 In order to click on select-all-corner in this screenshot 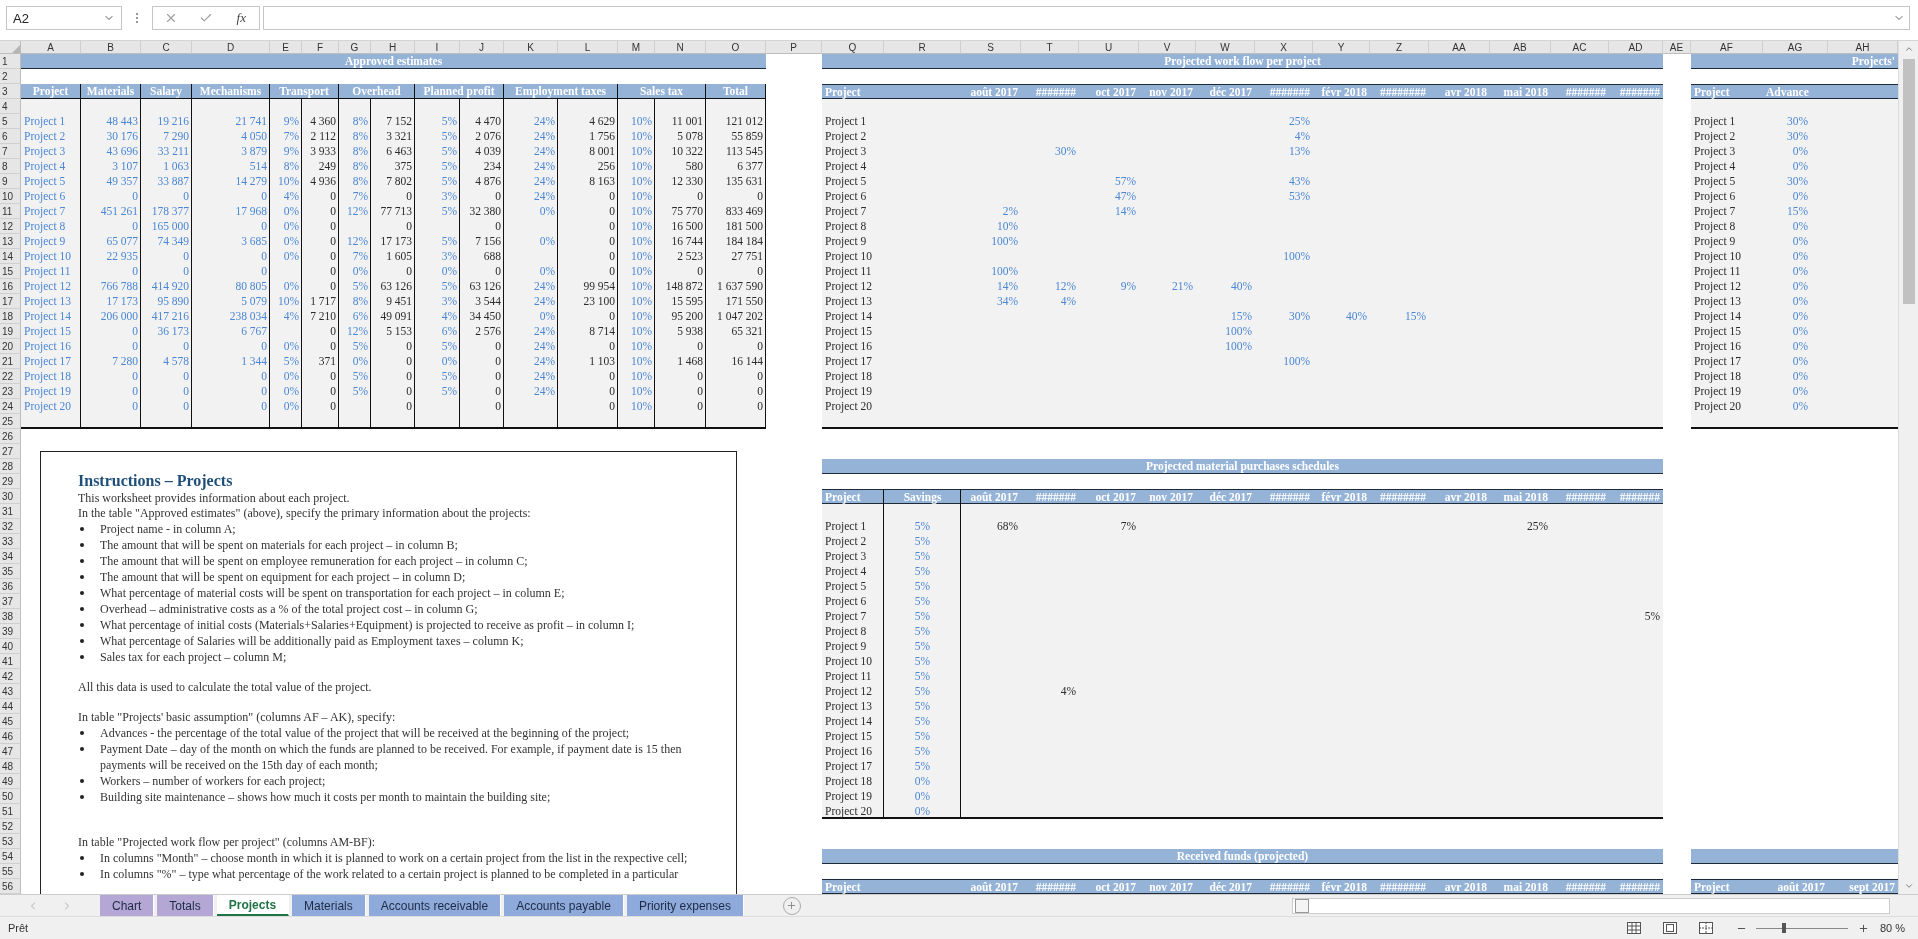, I will do `click(10, 47)`.